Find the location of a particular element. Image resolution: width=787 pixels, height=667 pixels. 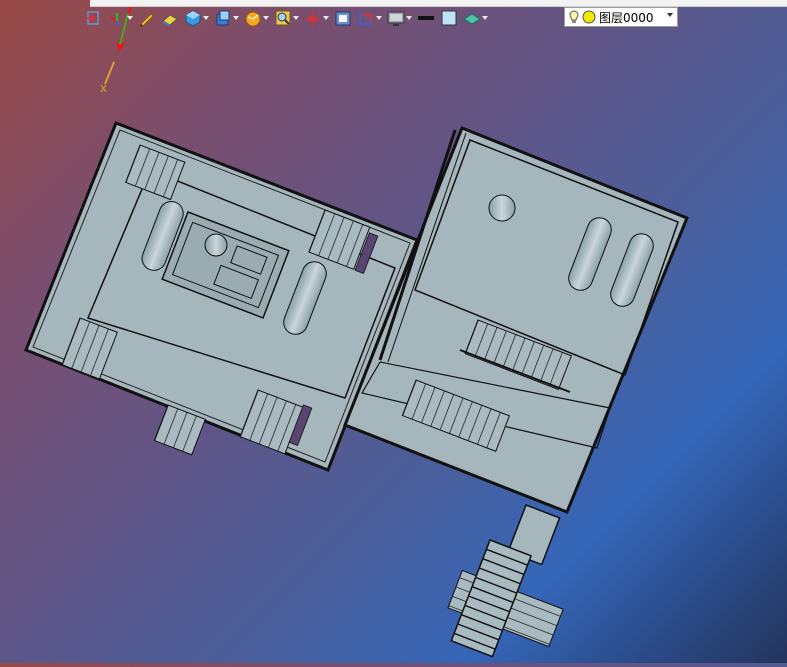

toolbar-button-eraser is located at coordinates (170, 18).